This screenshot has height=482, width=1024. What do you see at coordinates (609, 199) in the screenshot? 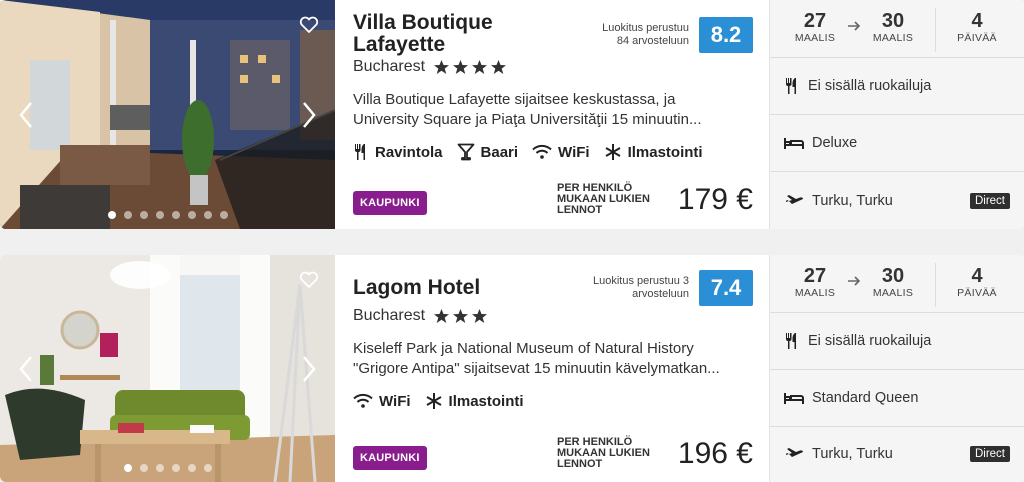
I see `per-person-note: PER HENKILÖ MUKAAN LUKIEN LENNOT` at bounding box center [609, 199].